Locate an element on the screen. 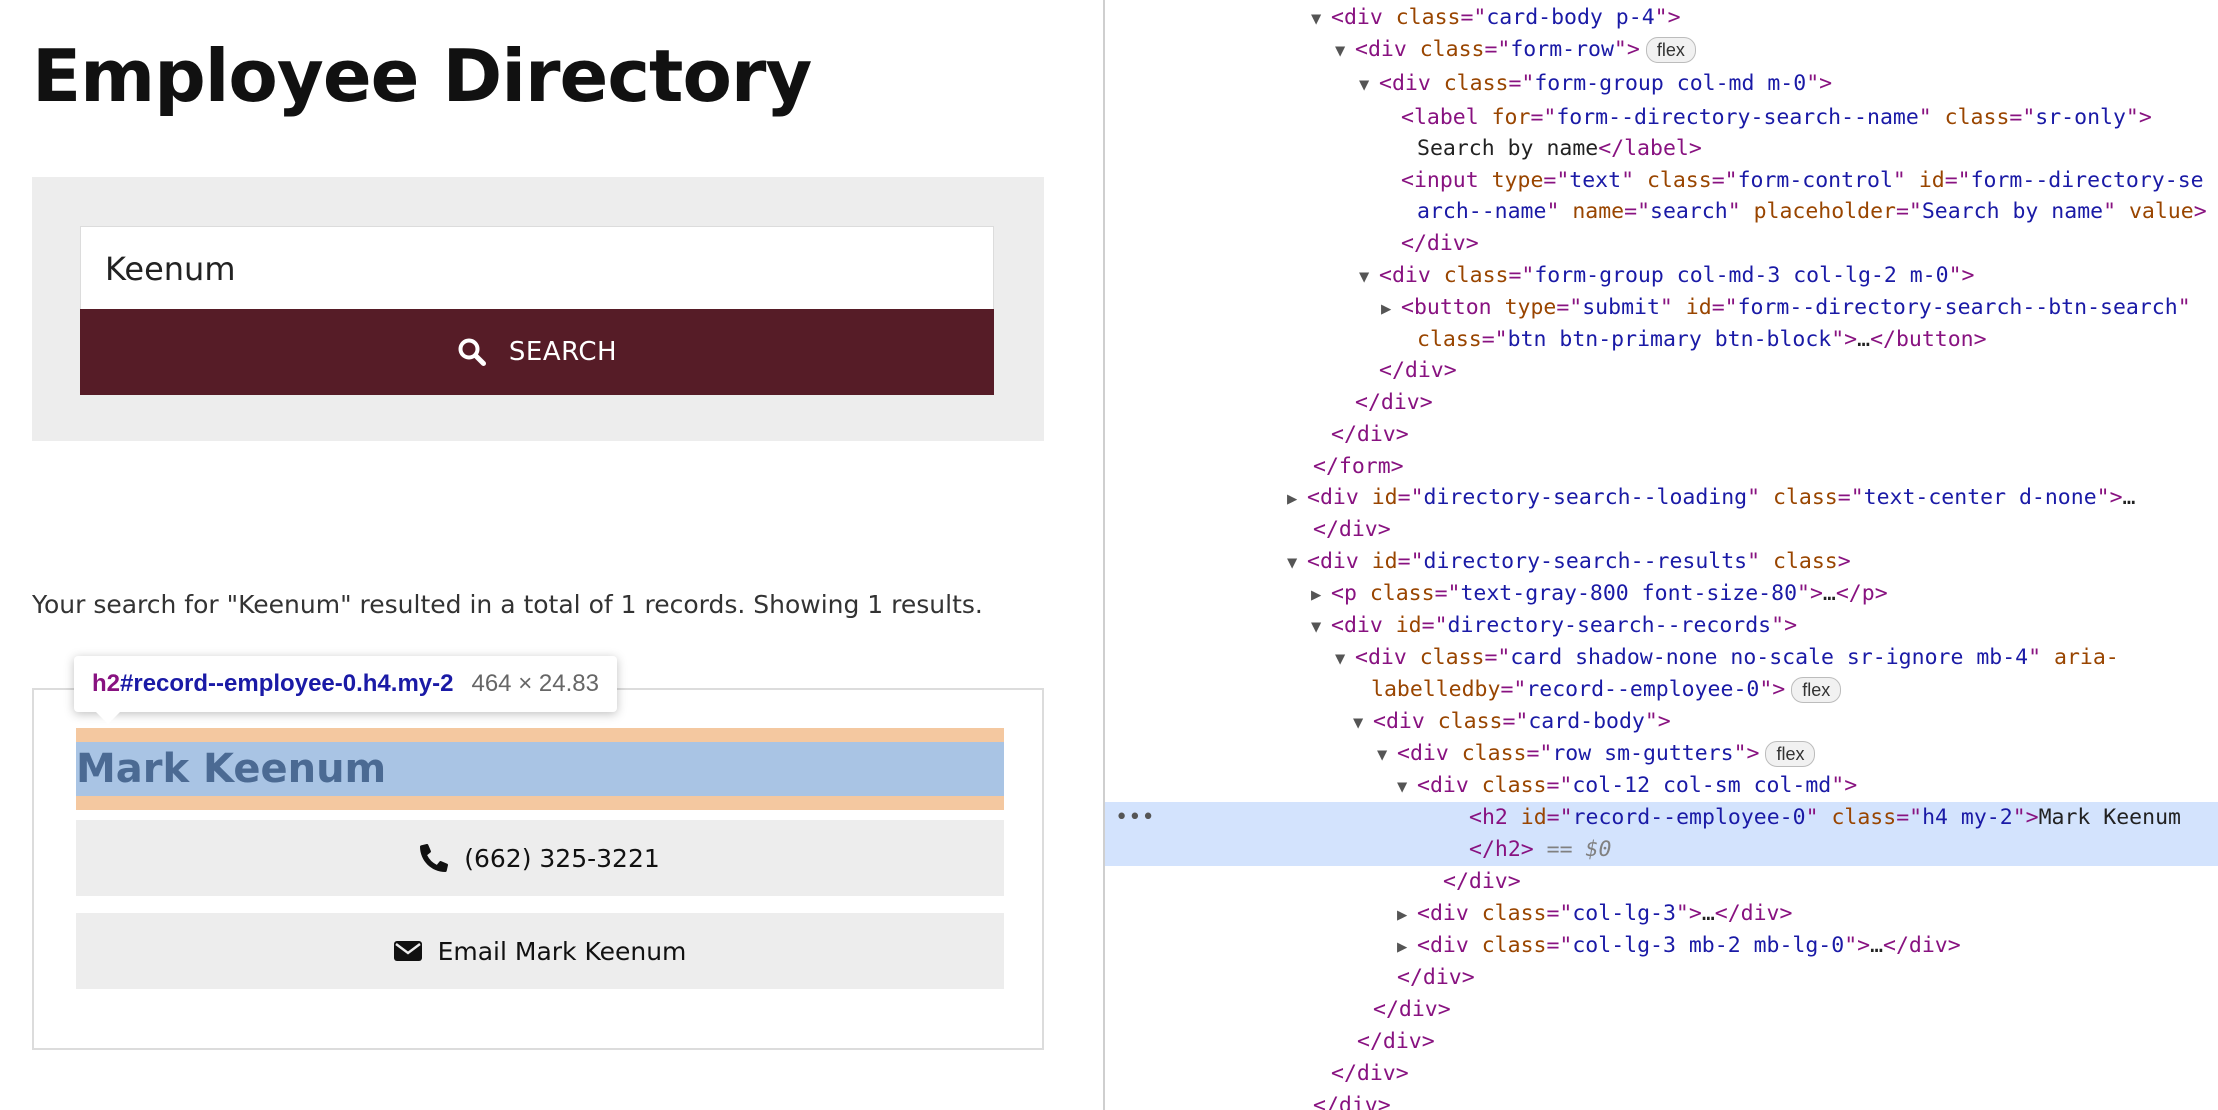  dom-tree-line: Search by name</label> is located at coordinates (1661, 149).